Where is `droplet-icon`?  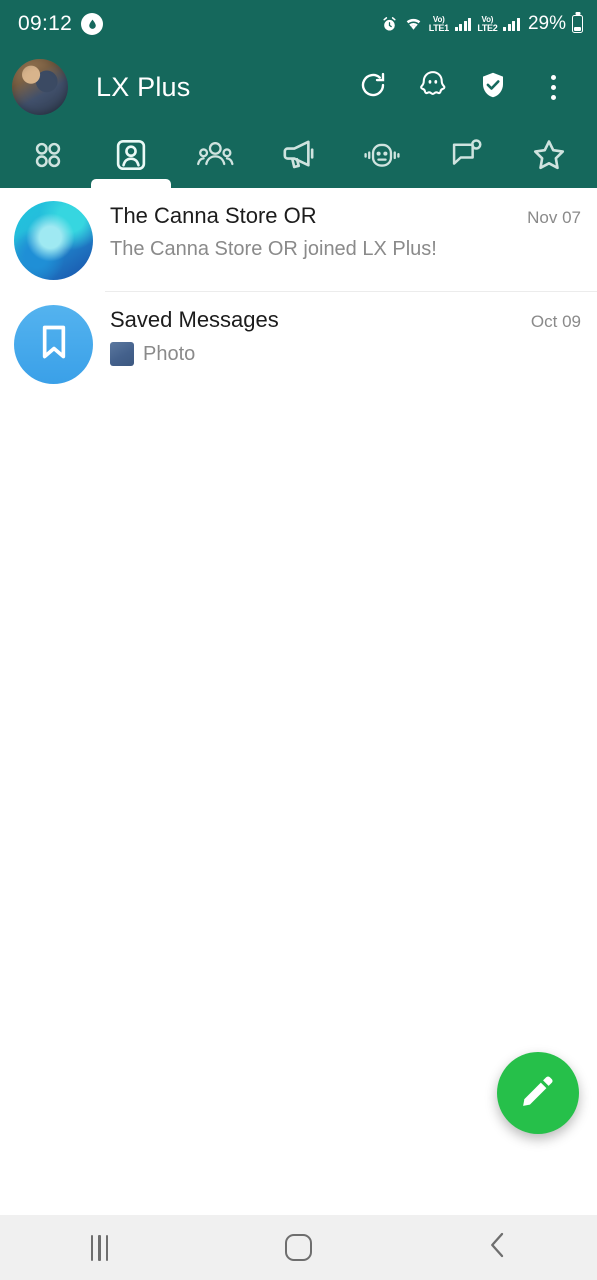 droplet-icon is located at coordinates (92, 24).